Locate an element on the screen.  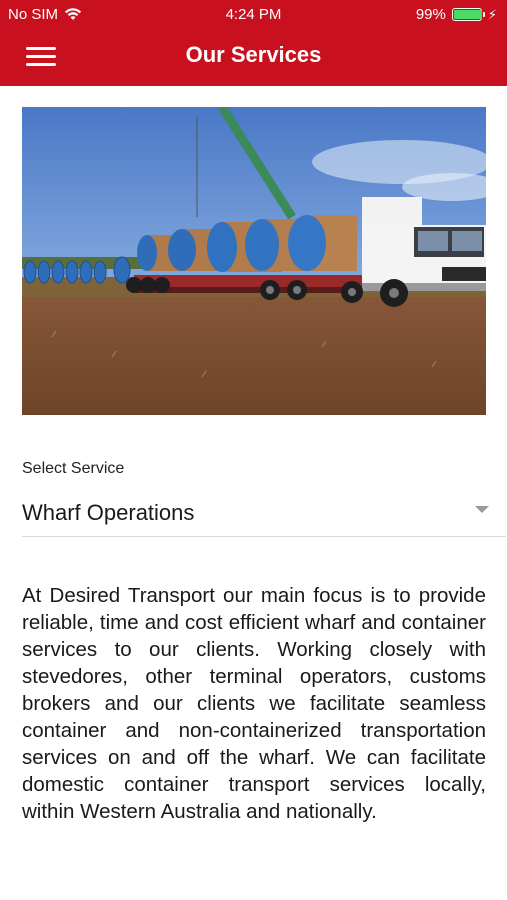
app-header: No SIM 4:24 PM 99% ⚡ Our Services is located at coordinates (253, 43).